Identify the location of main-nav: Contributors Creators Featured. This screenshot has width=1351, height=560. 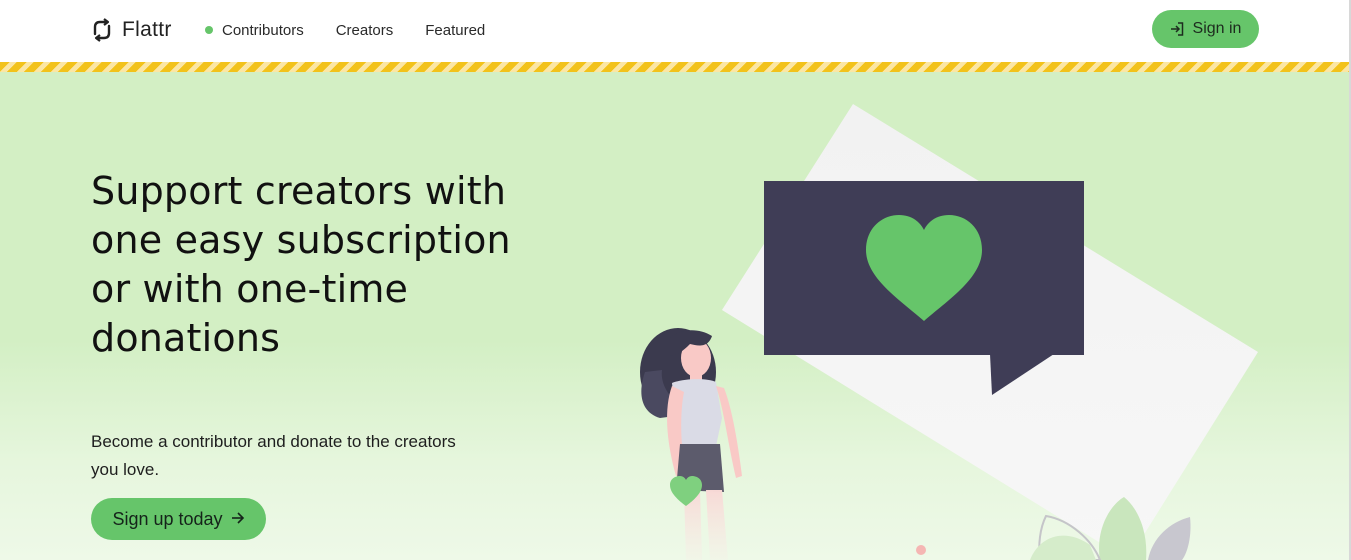
(361, 30).